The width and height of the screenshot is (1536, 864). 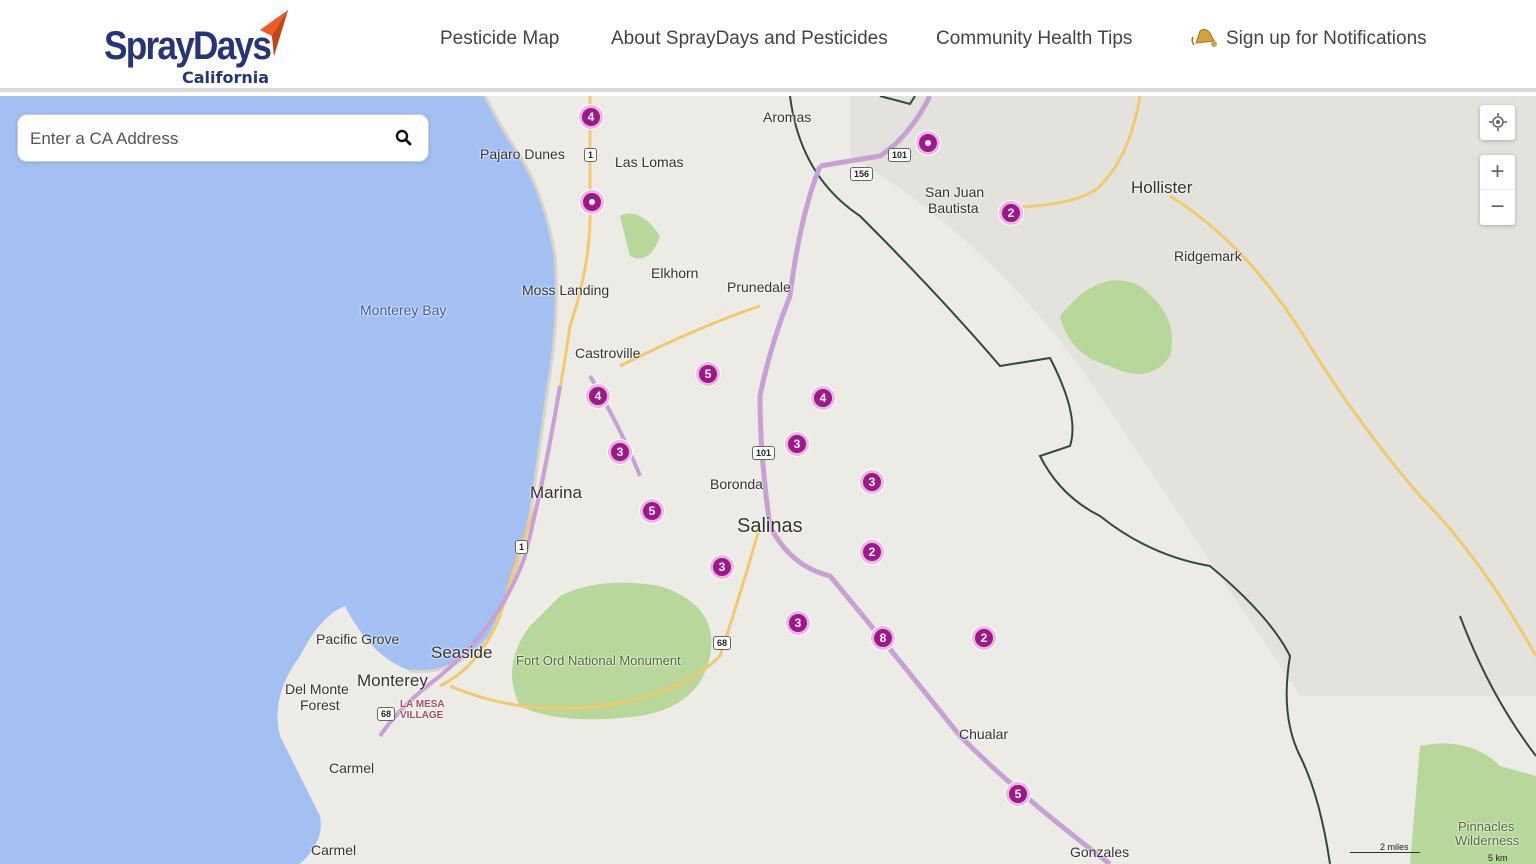 I want to click on place-forest: Forest, so click(x=320, y=705).